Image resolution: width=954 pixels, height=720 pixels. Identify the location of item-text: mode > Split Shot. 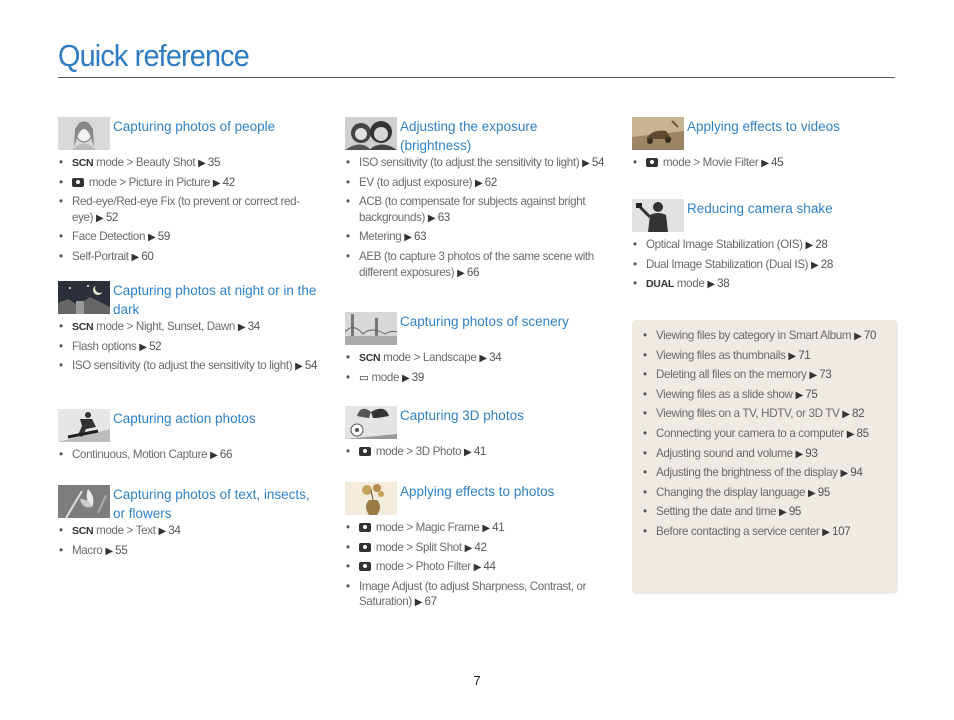
(419, 547).